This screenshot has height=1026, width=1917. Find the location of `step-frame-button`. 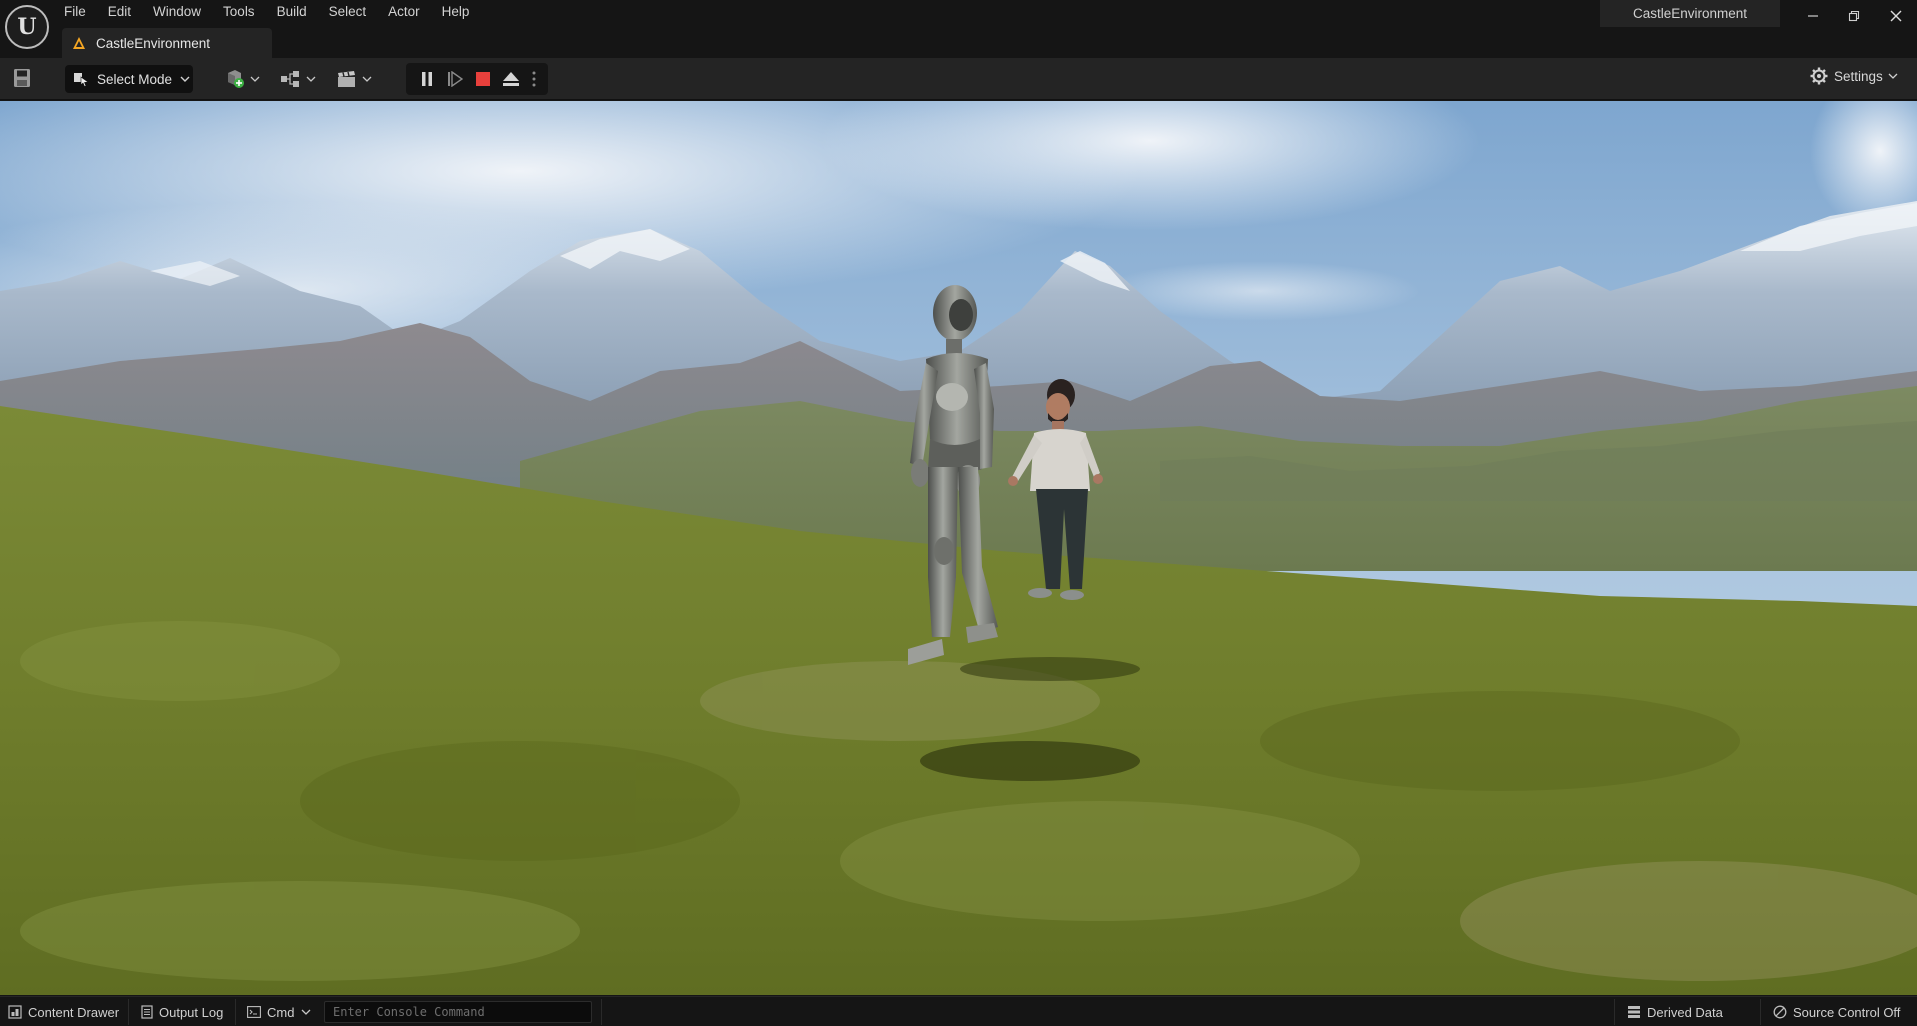

step-frame-button is located at coordinates (455, 79).